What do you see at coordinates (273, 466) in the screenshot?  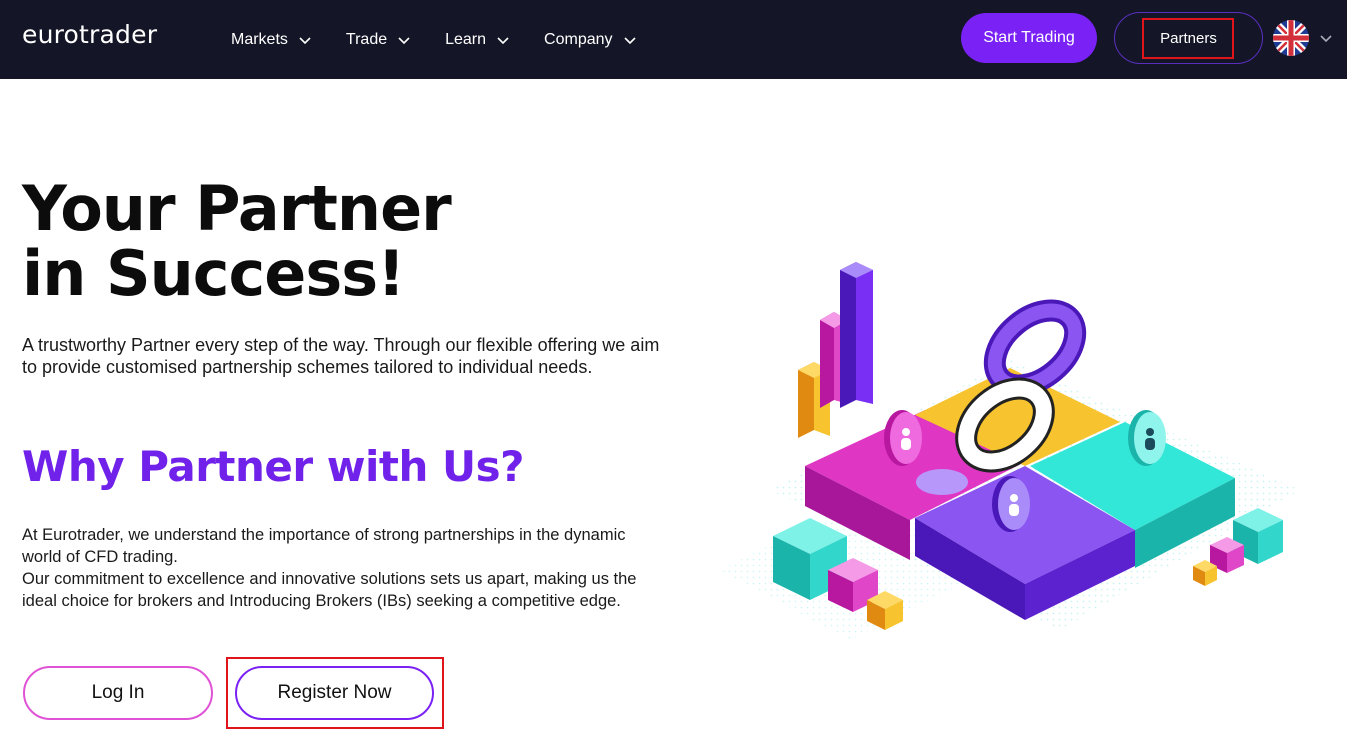 I see `why-partner-heading: Why Partner with Us?` at bounding box center [273, 466].